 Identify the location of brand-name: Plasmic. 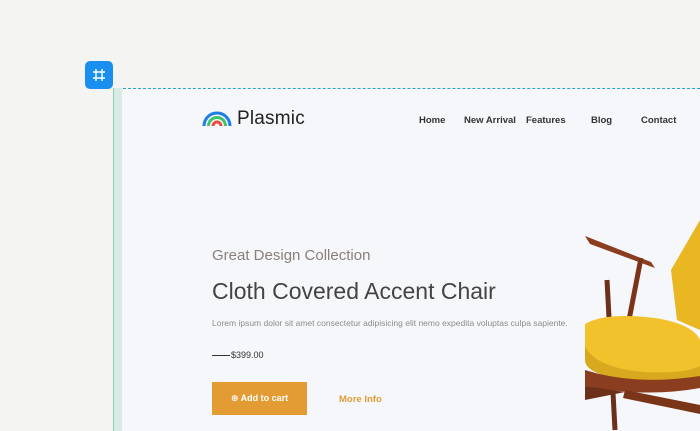
(271, 118).